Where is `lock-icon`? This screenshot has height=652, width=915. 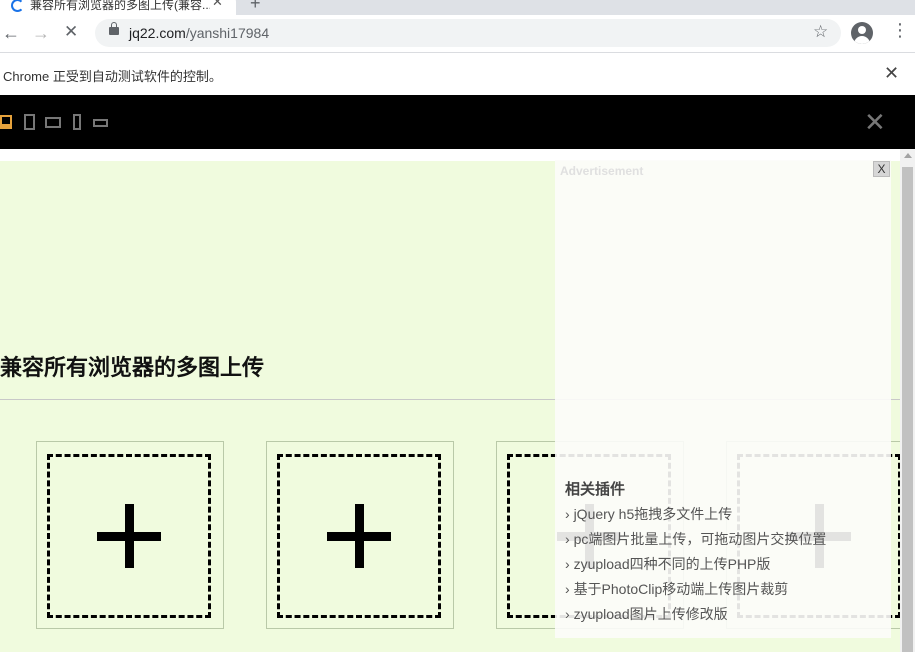
lock-icon is located at coordinates (114, 28).